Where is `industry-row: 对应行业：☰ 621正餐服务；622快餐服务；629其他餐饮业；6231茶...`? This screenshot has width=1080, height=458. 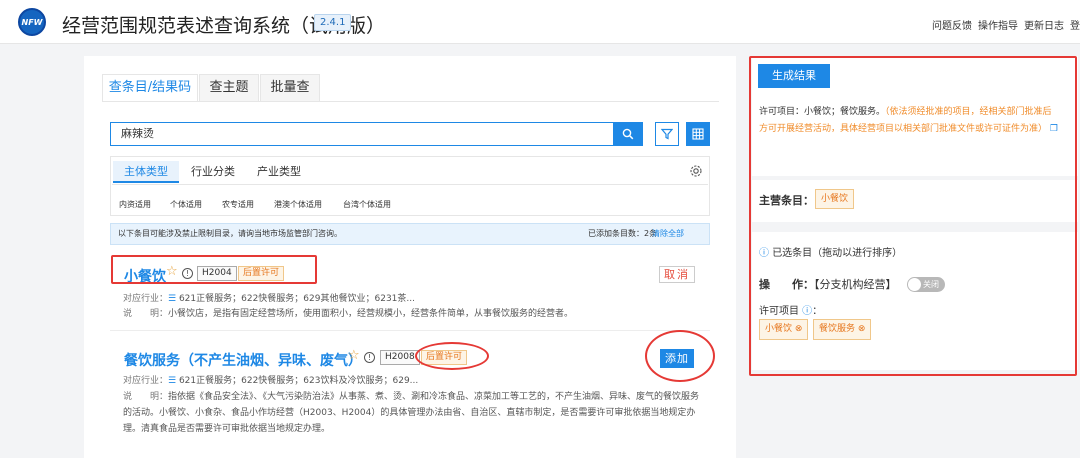 industry-row: 对应行业：☰ 621正餐服务；622快餐服务；629其他餐饮业；6231茶... is located at coordinates (269, 297).